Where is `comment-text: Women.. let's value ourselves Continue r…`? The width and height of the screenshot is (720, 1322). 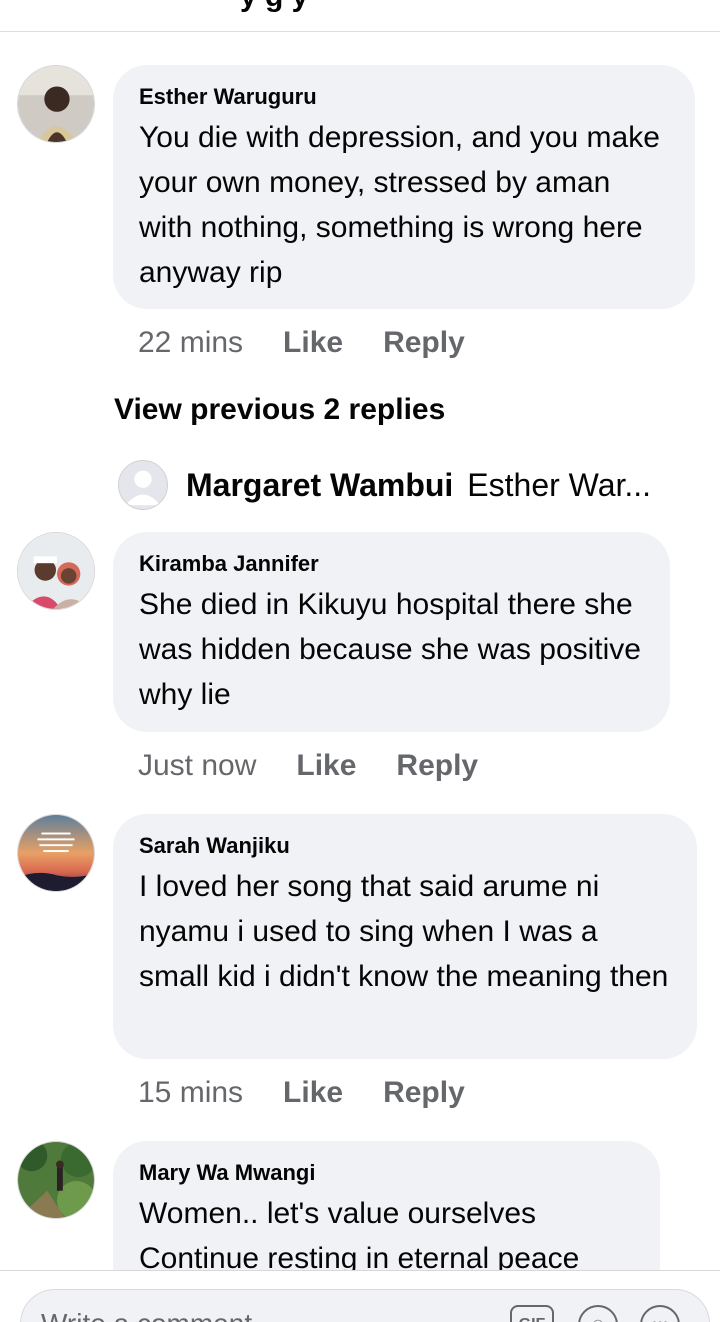
comment-text: Women.. let's value ourselves Continue r… is located at coordinates (359, 1236).